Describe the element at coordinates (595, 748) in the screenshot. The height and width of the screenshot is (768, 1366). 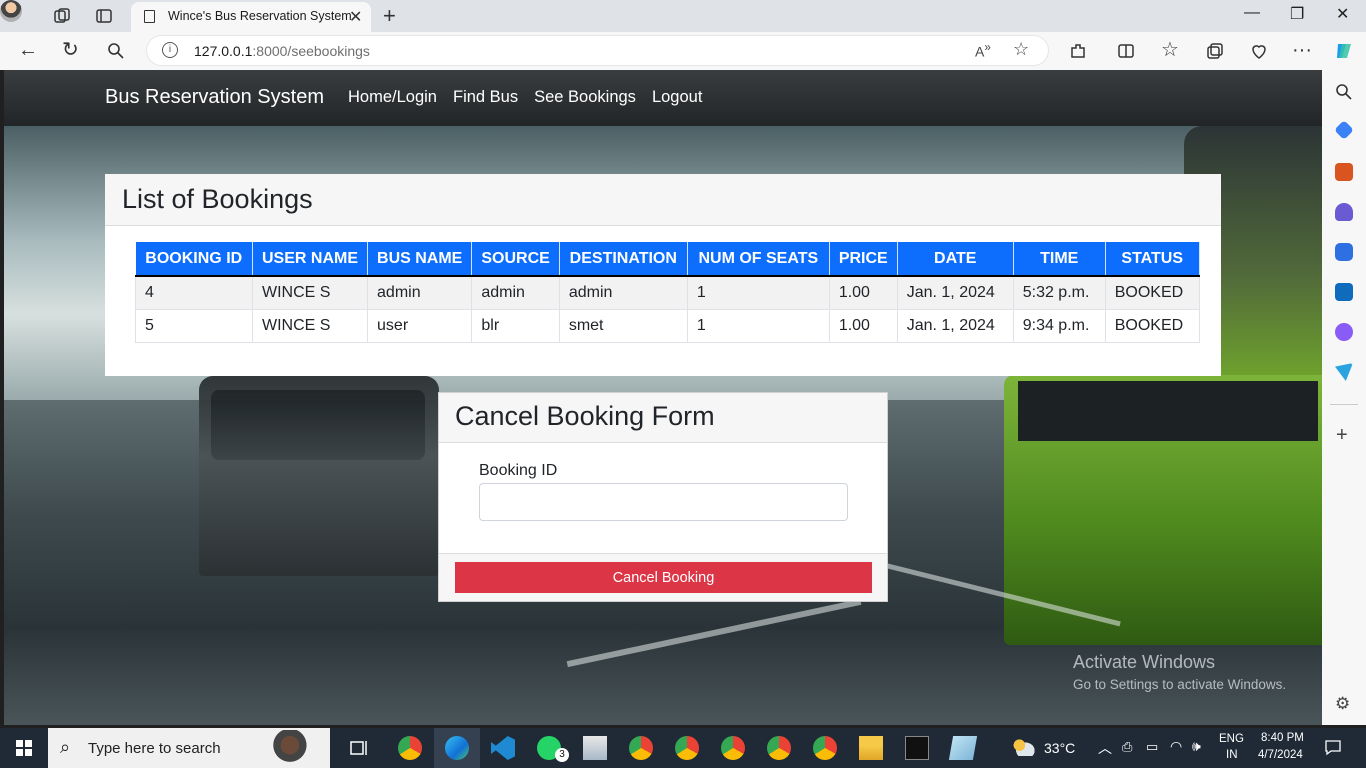
I see `file-app-icon` at that location.